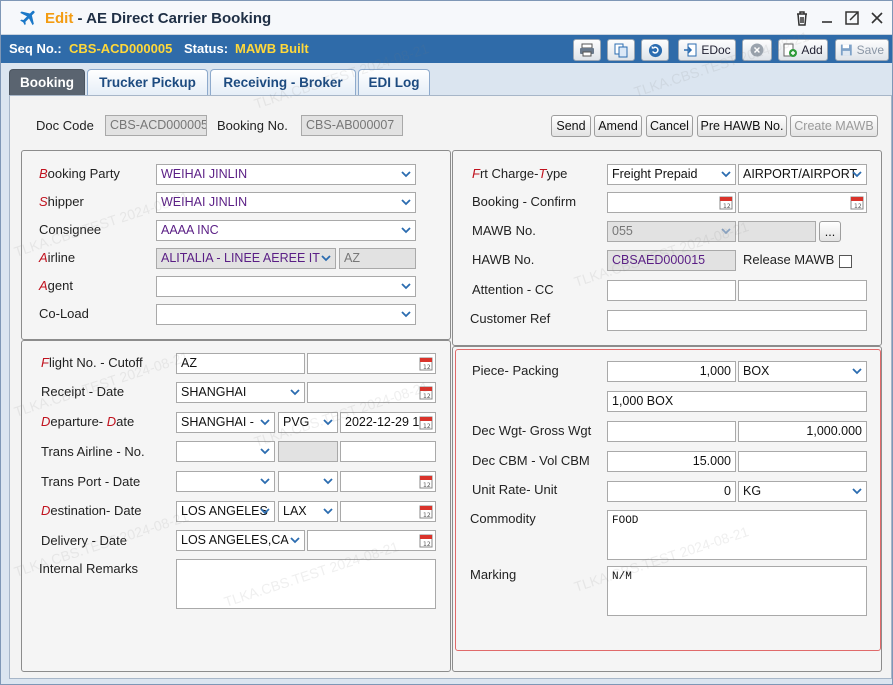 The image size is (893, 685). I want to click on trans-flight-no-input, so click(388, 451).